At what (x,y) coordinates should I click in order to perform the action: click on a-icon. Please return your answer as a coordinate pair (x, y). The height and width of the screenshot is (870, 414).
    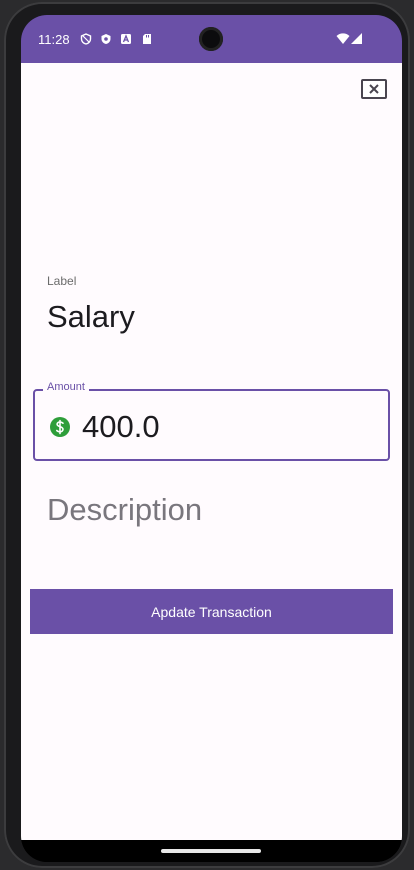
    Looking at the image, I should click on (126, 39).